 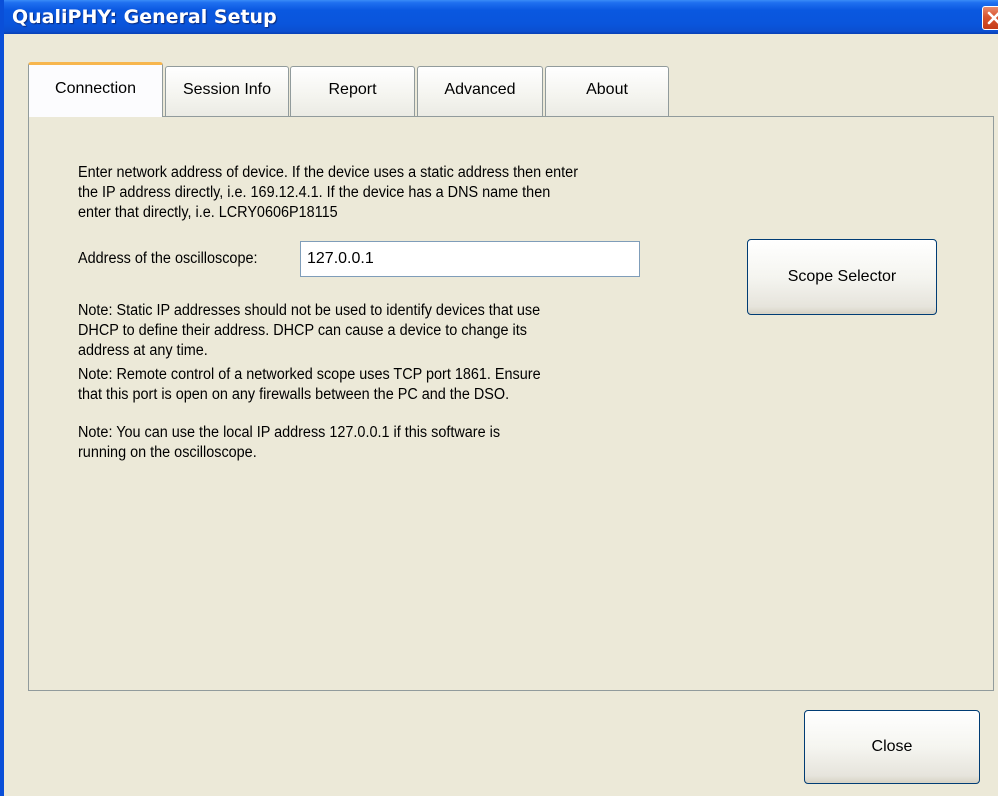 I want to click on tab-about: About, so click(x=607, y=91).